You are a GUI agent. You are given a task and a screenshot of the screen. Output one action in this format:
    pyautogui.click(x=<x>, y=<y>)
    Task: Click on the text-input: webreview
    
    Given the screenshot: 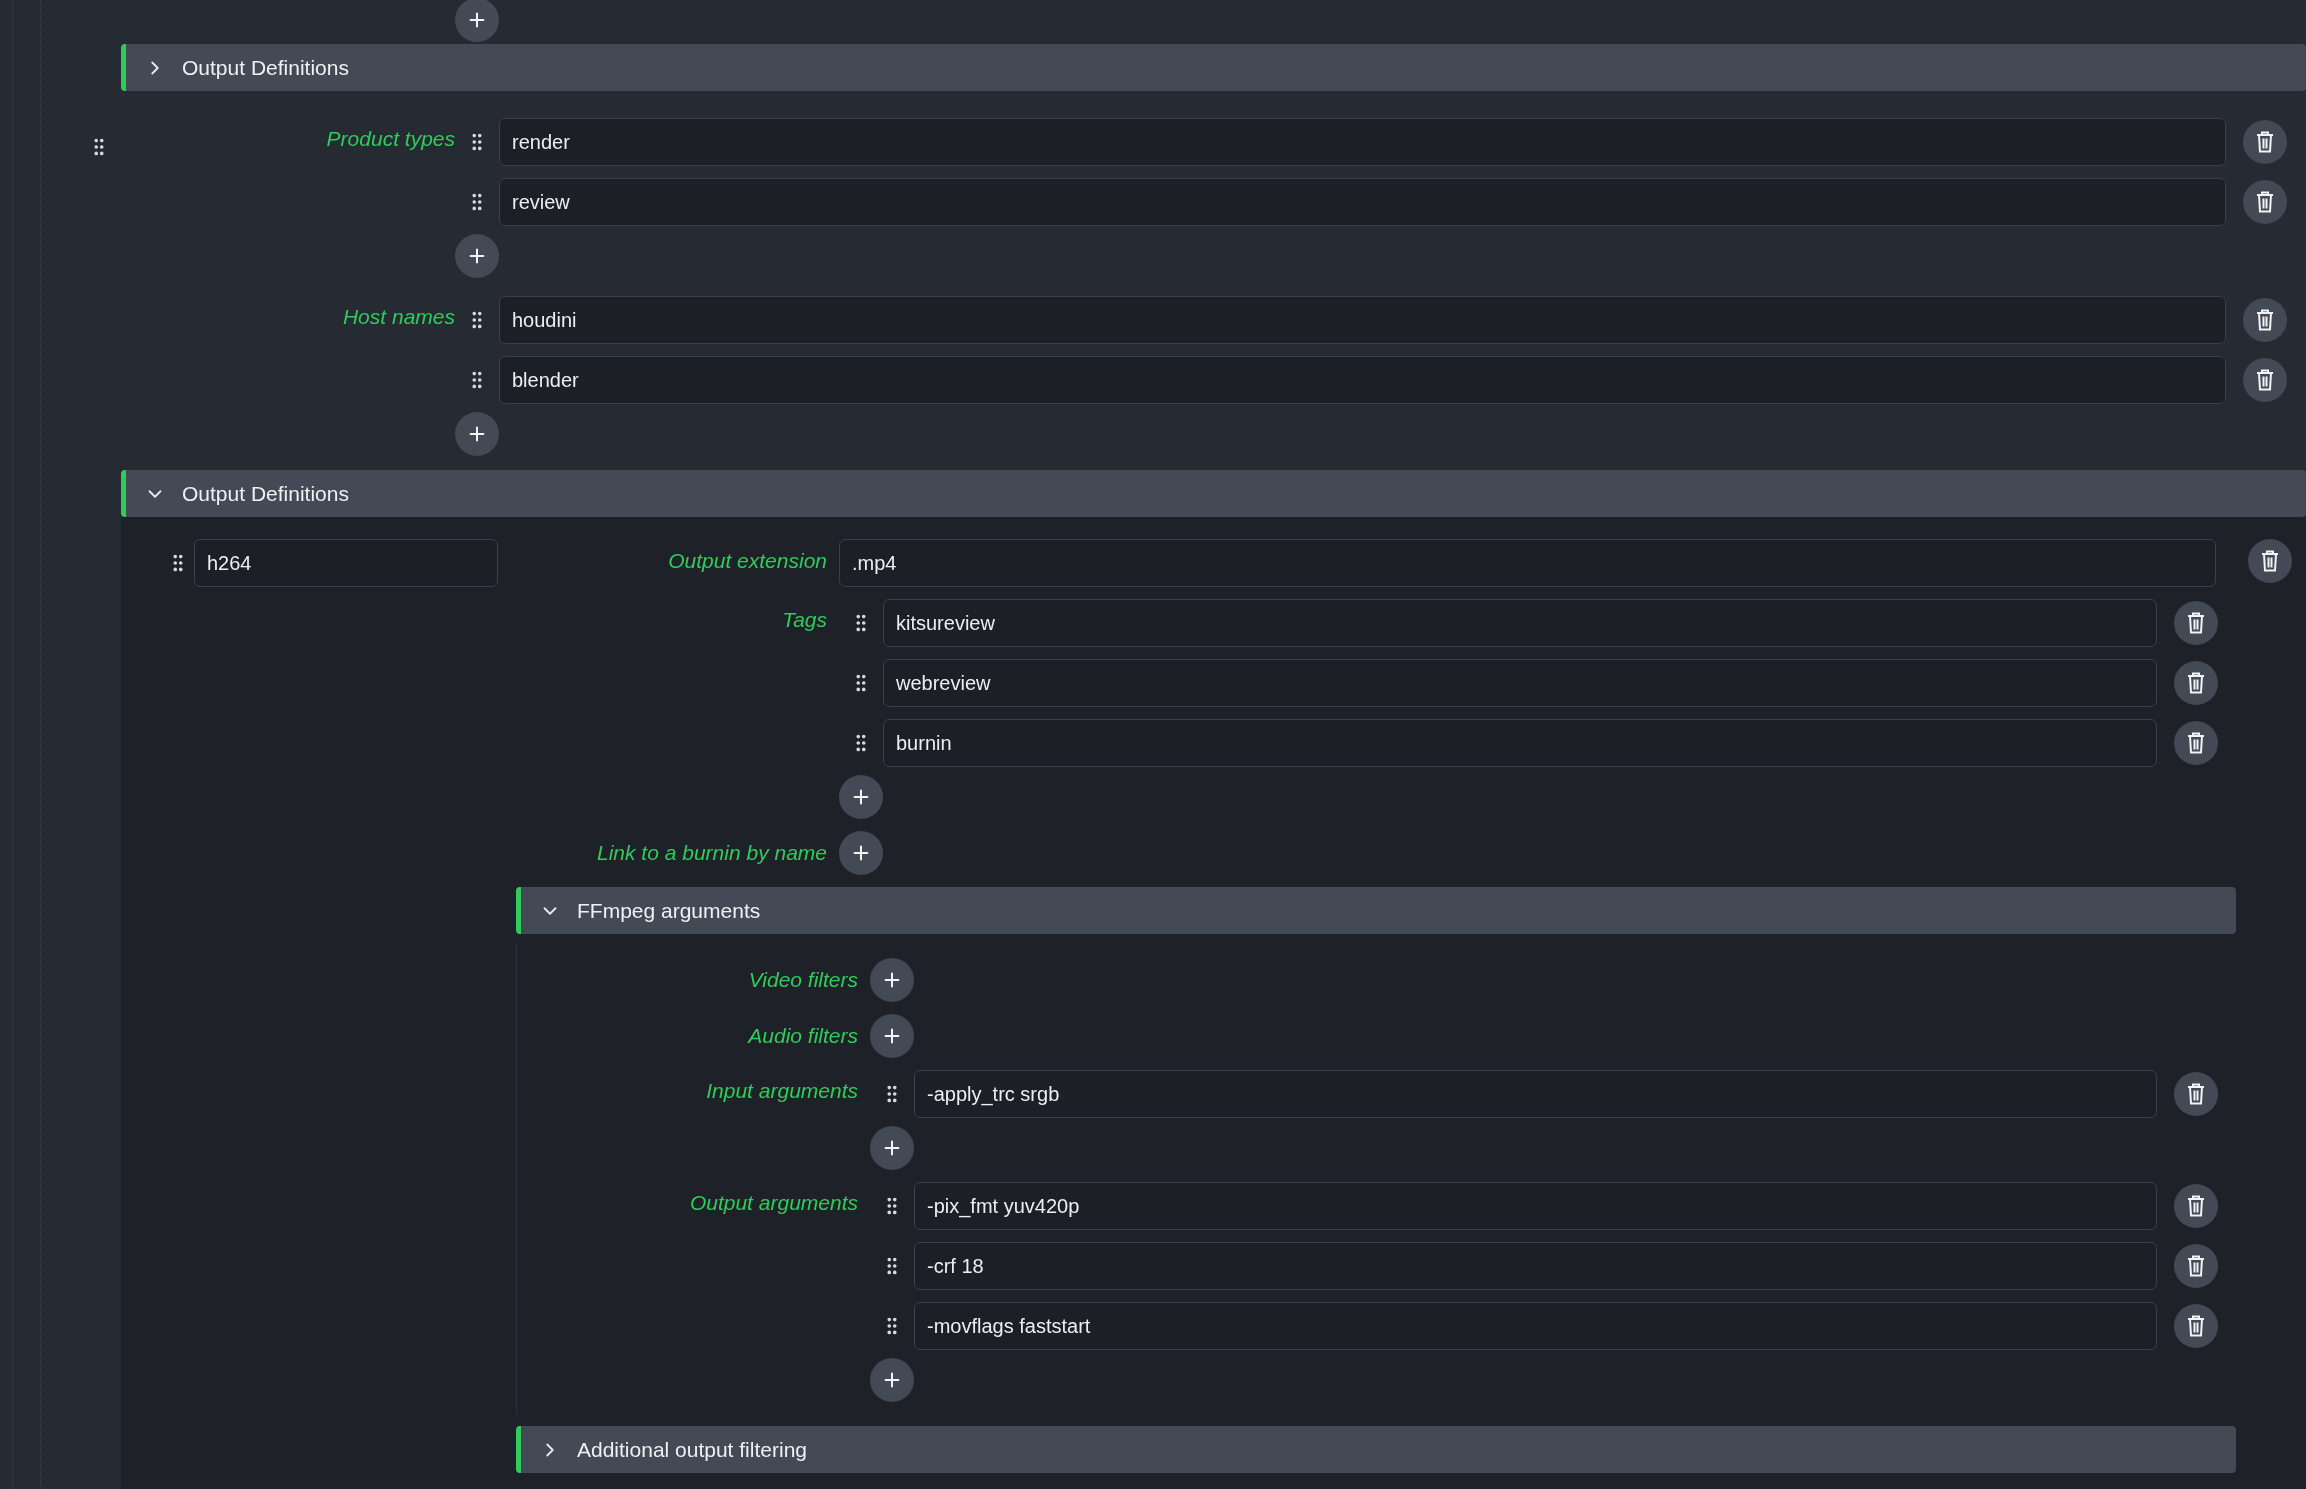 What is the action you would take?
    pyautogui.click(x=1520, y=683)
    